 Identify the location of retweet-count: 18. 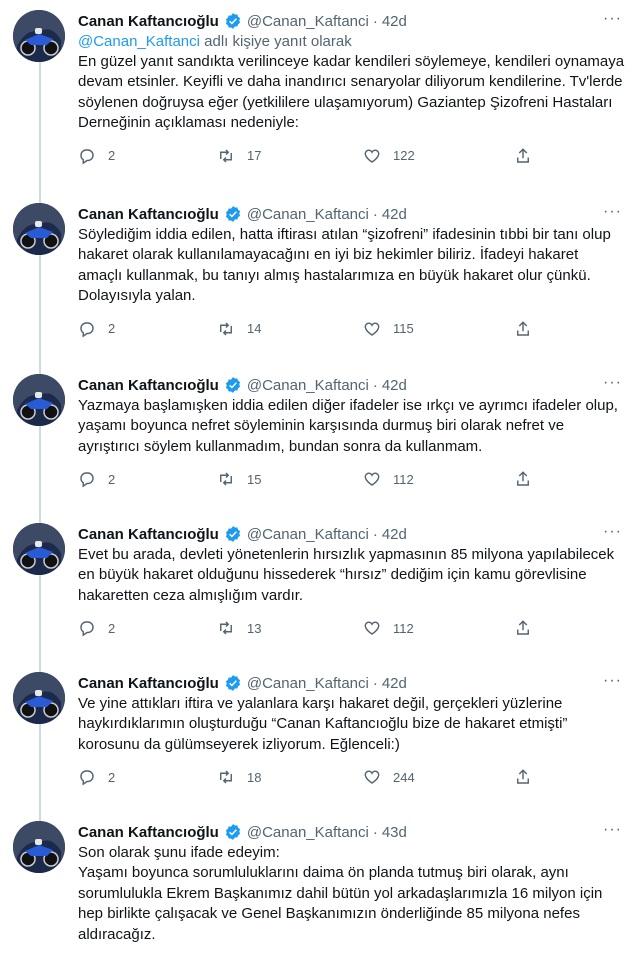
(254, 777).